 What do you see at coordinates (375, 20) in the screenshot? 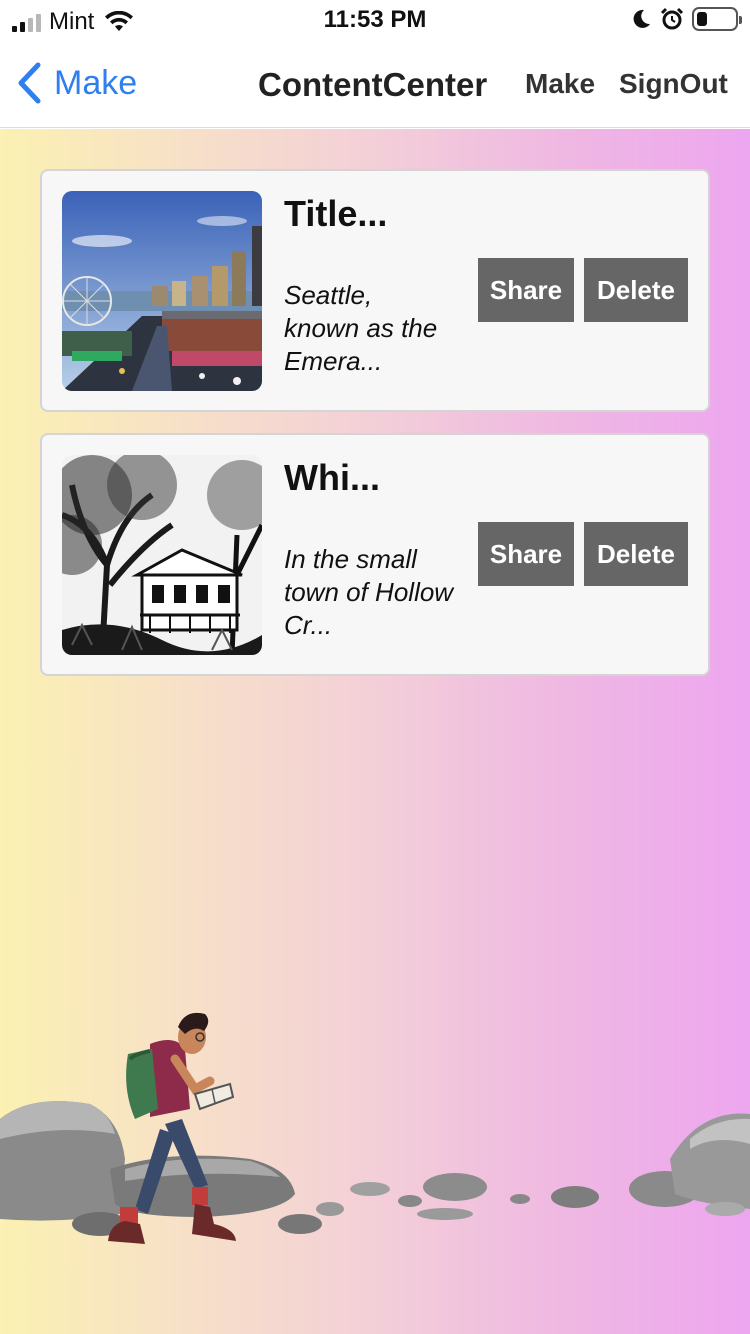
I see `status-bar: Mint 11:53 PM` at bounding box center [375, 20].